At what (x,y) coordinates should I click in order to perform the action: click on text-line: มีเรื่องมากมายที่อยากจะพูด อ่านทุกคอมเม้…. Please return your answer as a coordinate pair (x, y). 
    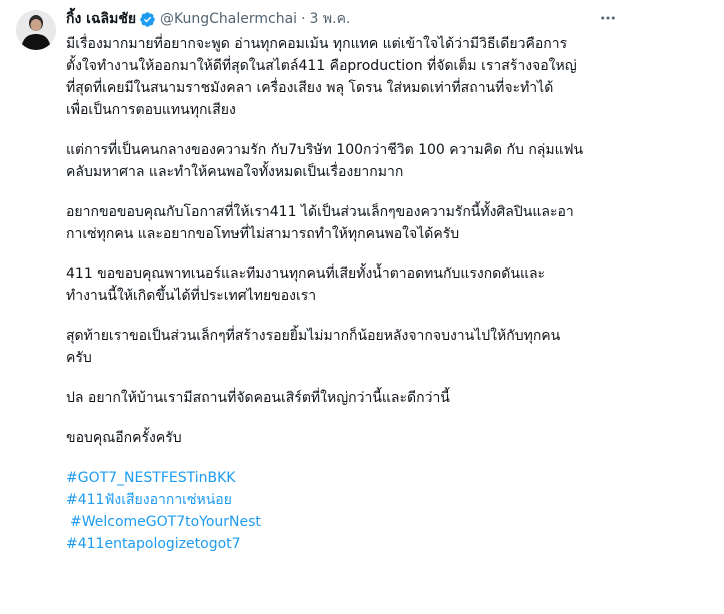
    Looking at the image, I should click on (317, 44).